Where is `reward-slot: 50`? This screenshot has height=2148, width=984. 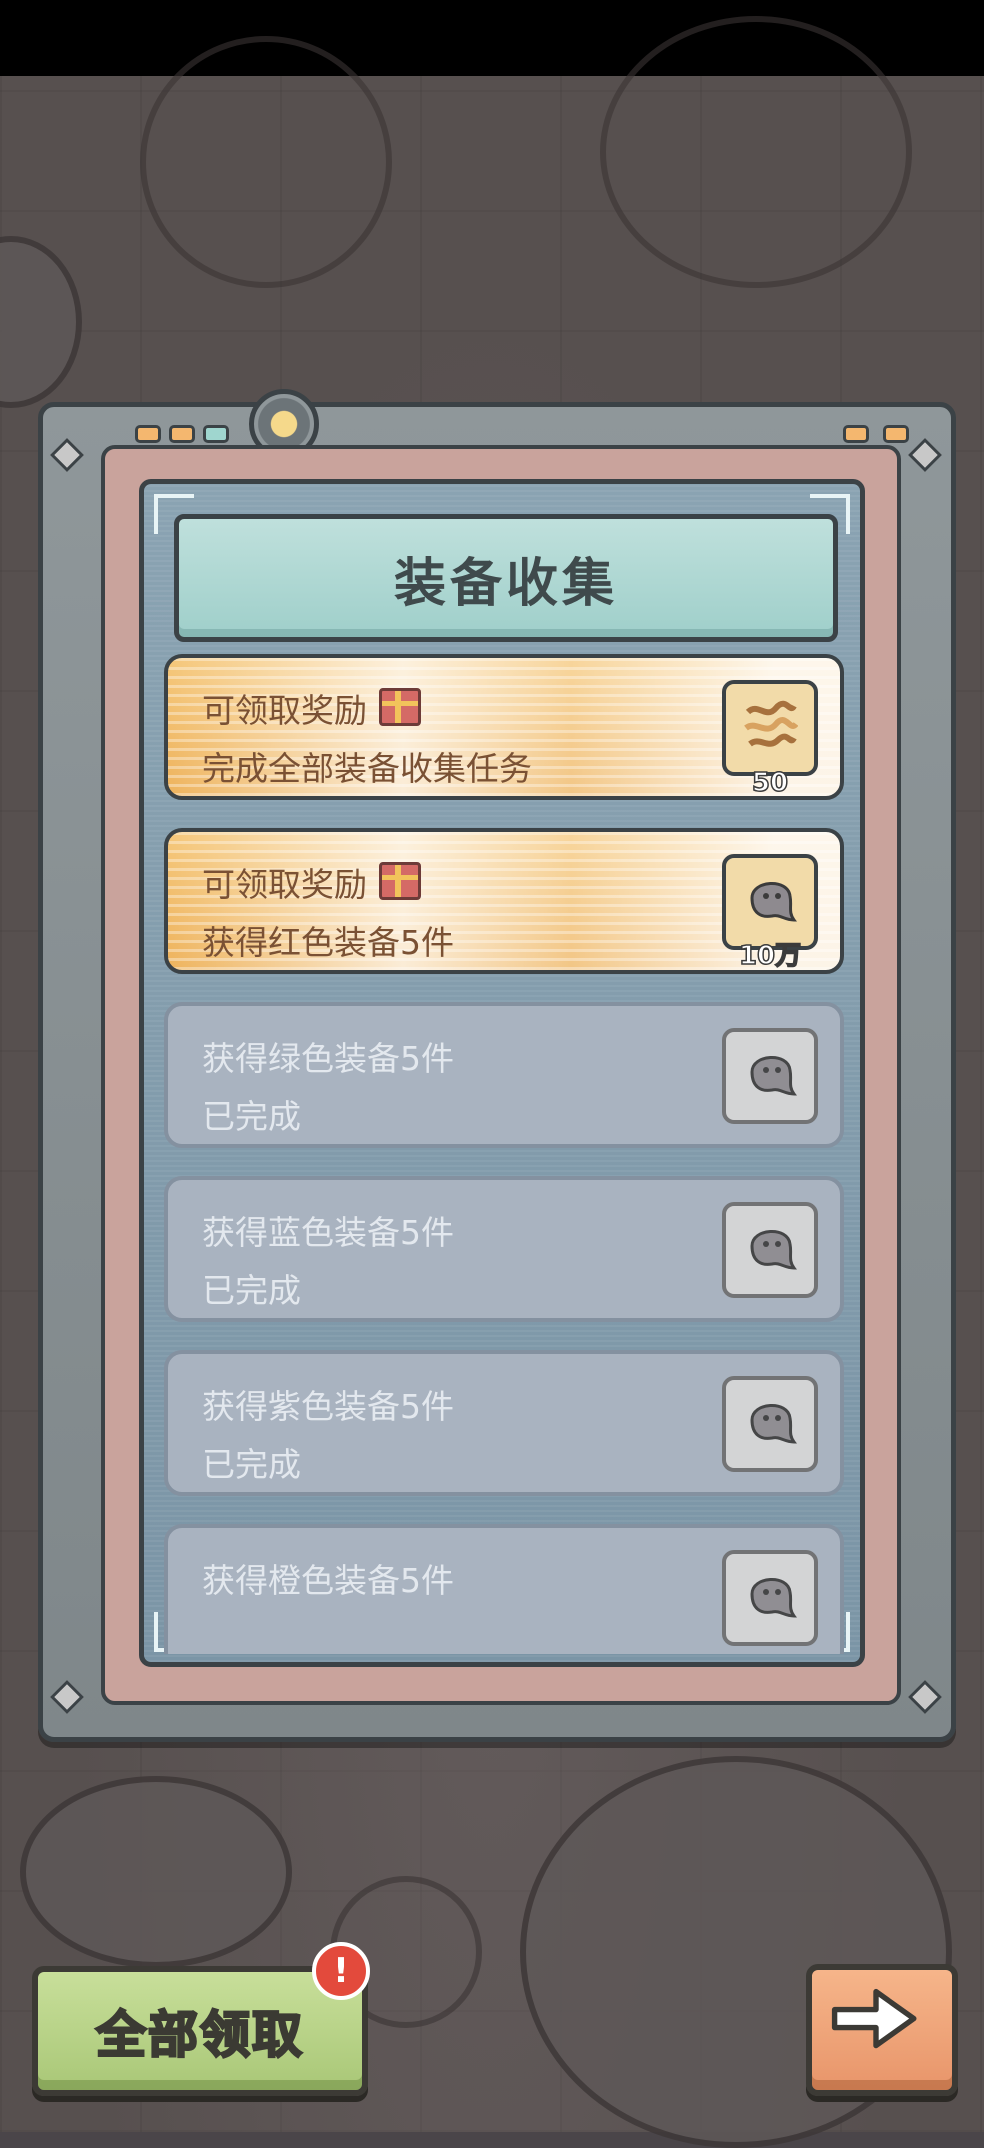 reward-slot: 50 is located at coordinates (770, 739).